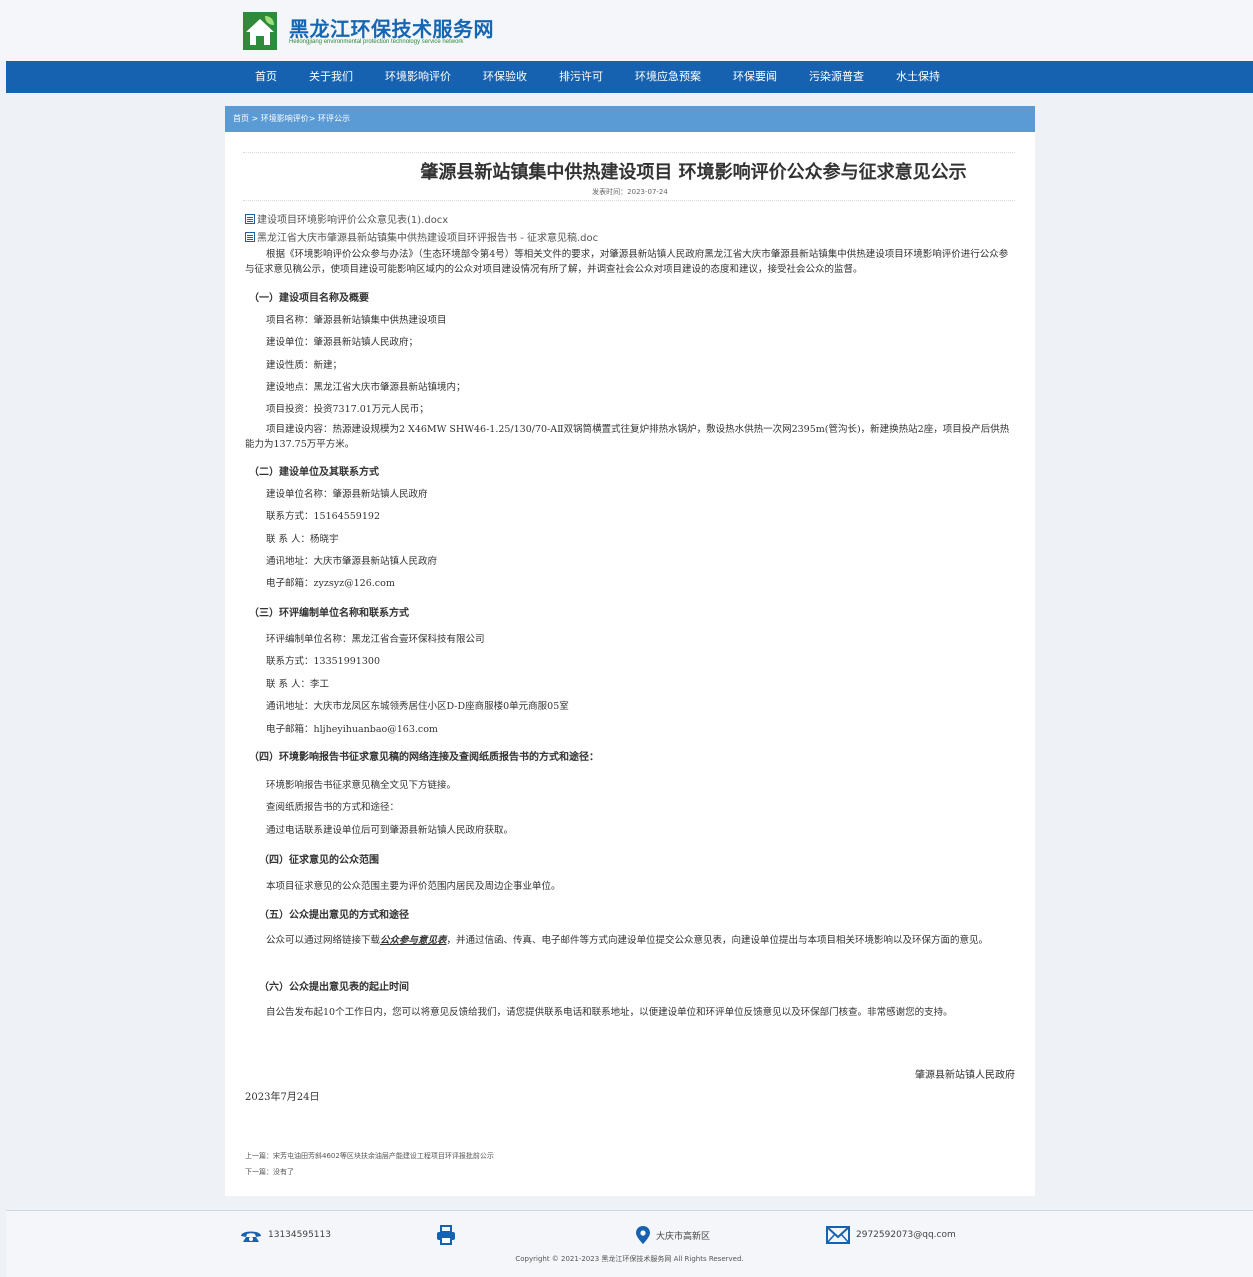 The width and height of the screenshot is (1253, 1277). I want to click on section-heading: （四）环境影响报告书征求意见稿的网络连接及查阅纸质报告书的方式和途径：, so click(424, 757).